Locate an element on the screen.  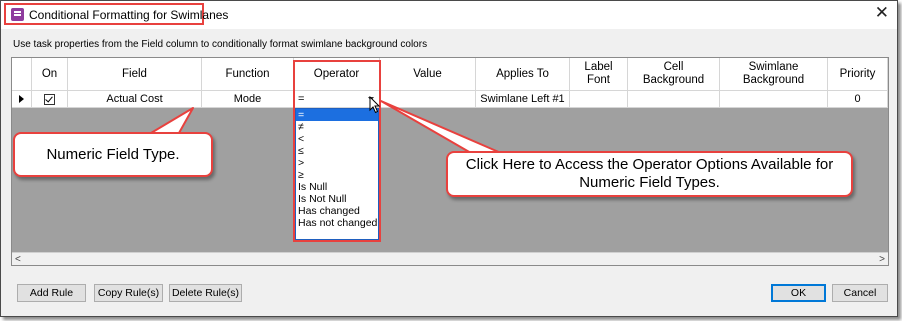
cell-on is located at coordinates (50, 99).